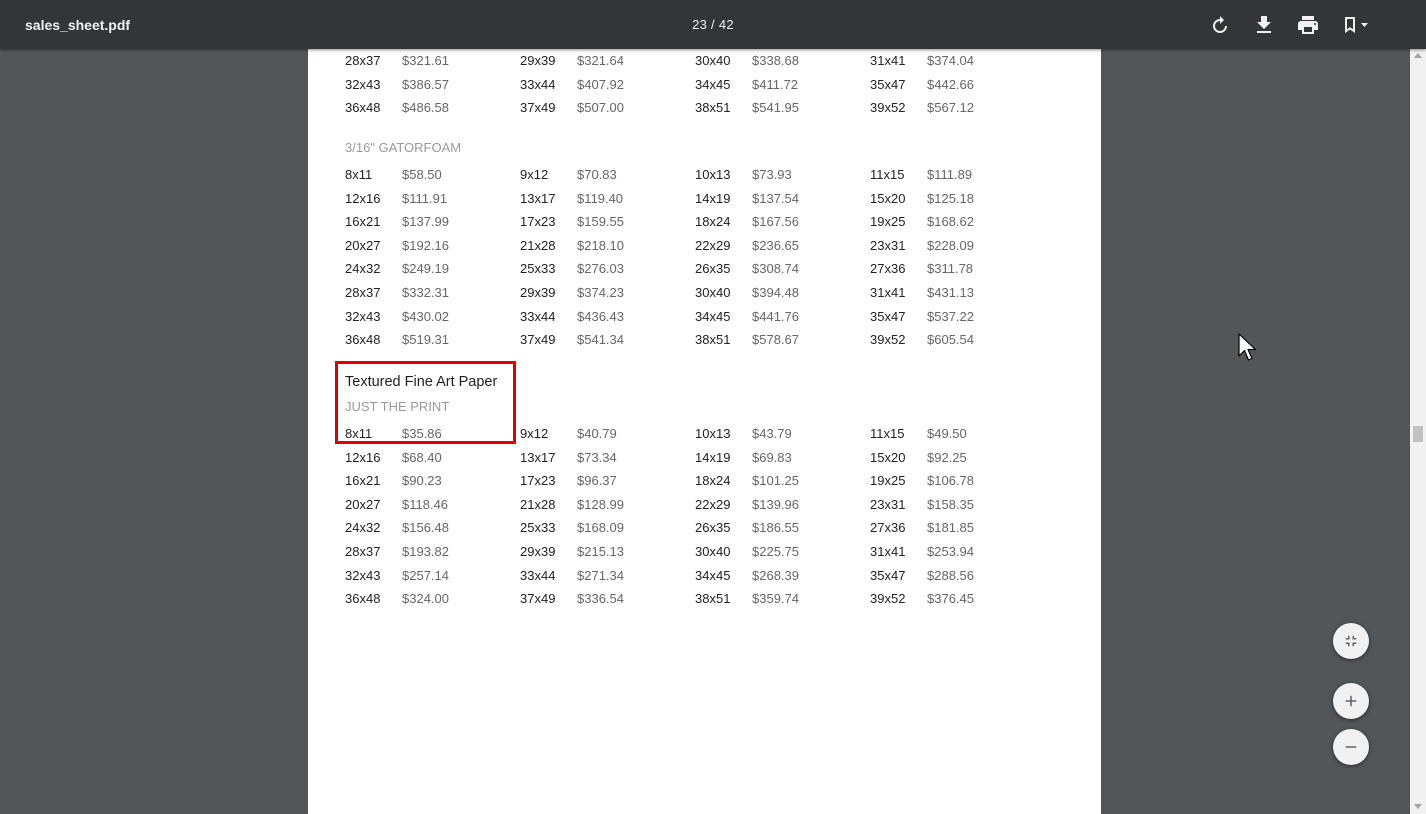 The height and width of the screenshot is (814, 1426). What do you see at coordinates (600, 60) in the screenshot?
I see `price-cell: $321.64` at bounding box center [600, 60].